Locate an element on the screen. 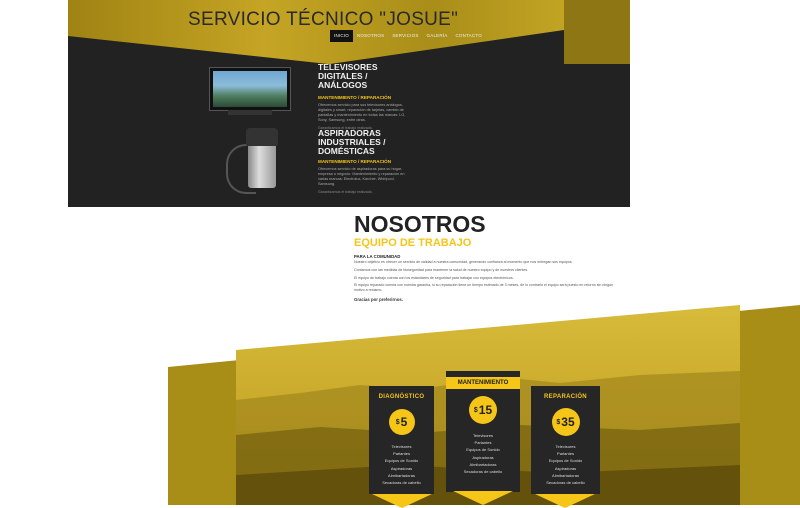  nav-item-galeria: GALERÍA is located at coordinates (437, 36).